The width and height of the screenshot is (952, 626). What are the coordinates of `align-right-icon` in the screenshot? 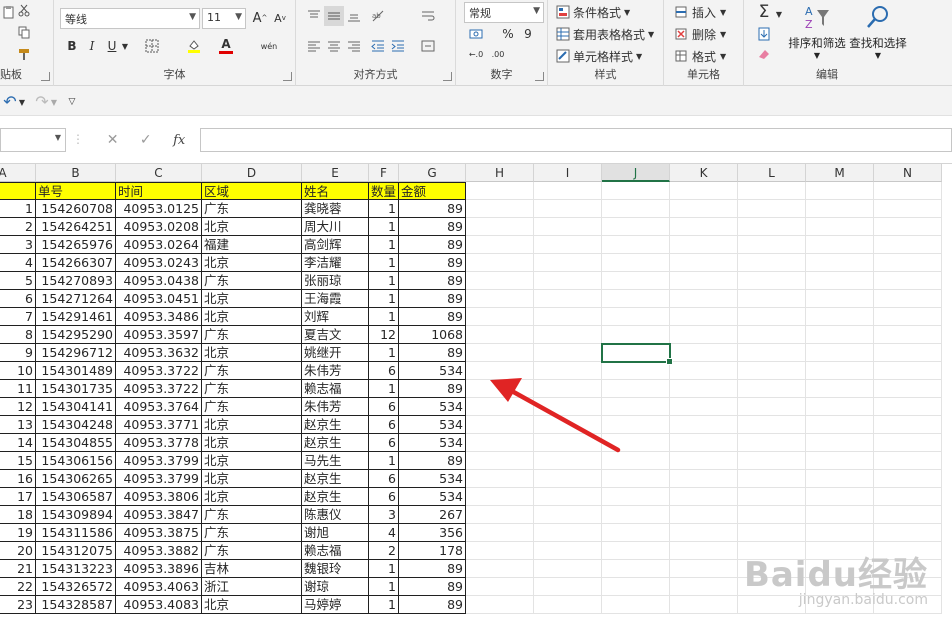 It's located at (354, 46).